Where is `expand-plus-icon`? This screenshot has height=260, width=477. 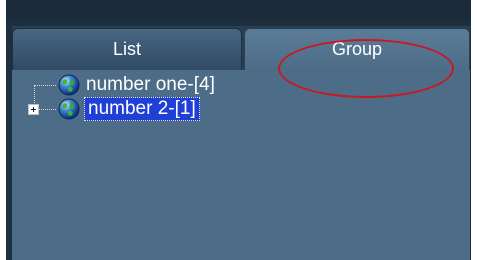 expand-plus-icon is located at coordinates (33, 109).